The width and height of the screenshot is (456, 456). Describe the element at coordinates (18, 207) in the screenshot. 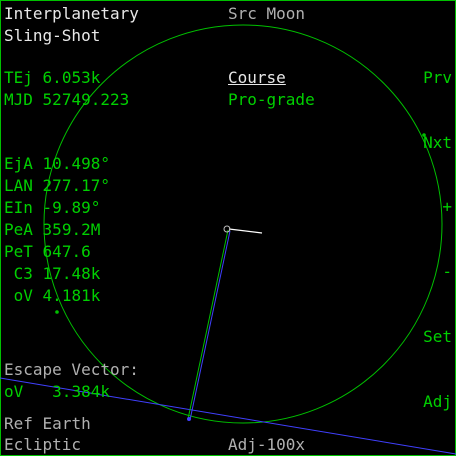

I see `param-label: EIn` at that location.